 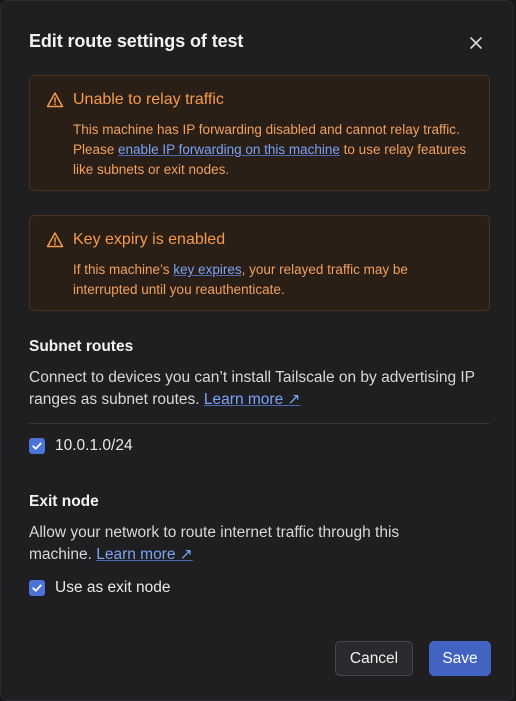 I want to click on close-button, so click(x=476, y=43).